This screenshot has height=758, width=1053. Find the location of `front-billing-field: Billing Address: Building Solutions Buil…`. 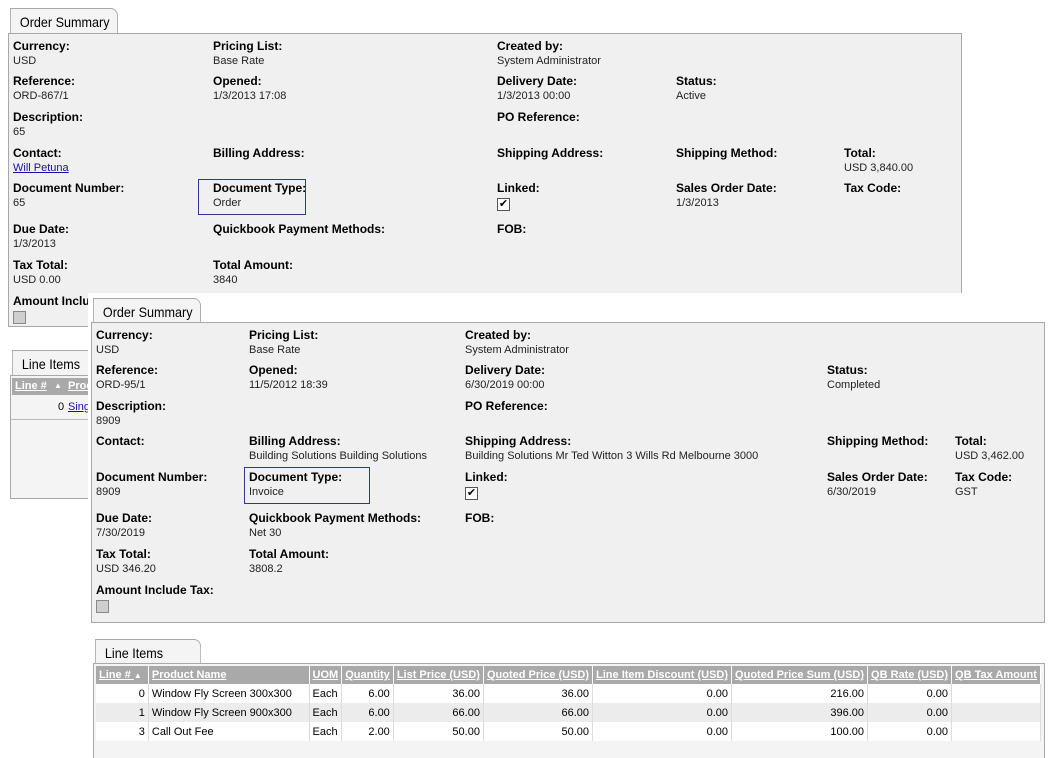

front-billing-field: Billing Address: Building Solutions Buil… is located at coordinates (338, 449).